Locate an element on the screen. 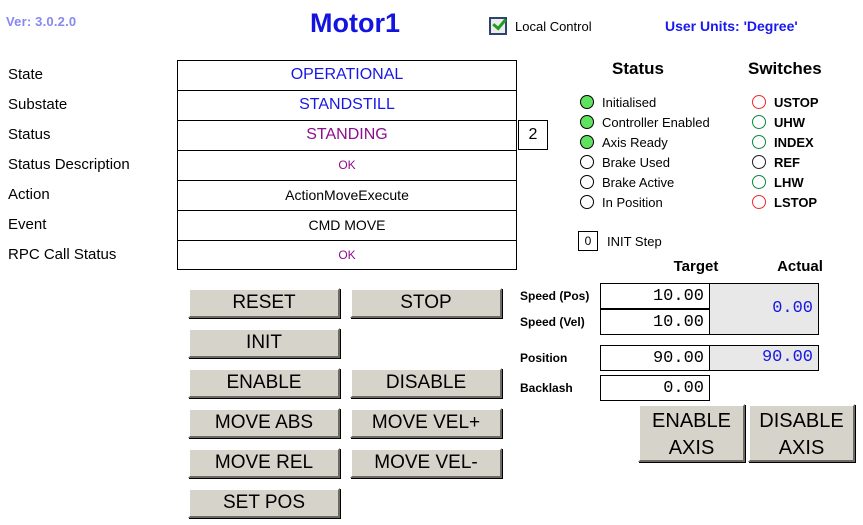  switch-label: INDEX is located at coordinates (794, 142).